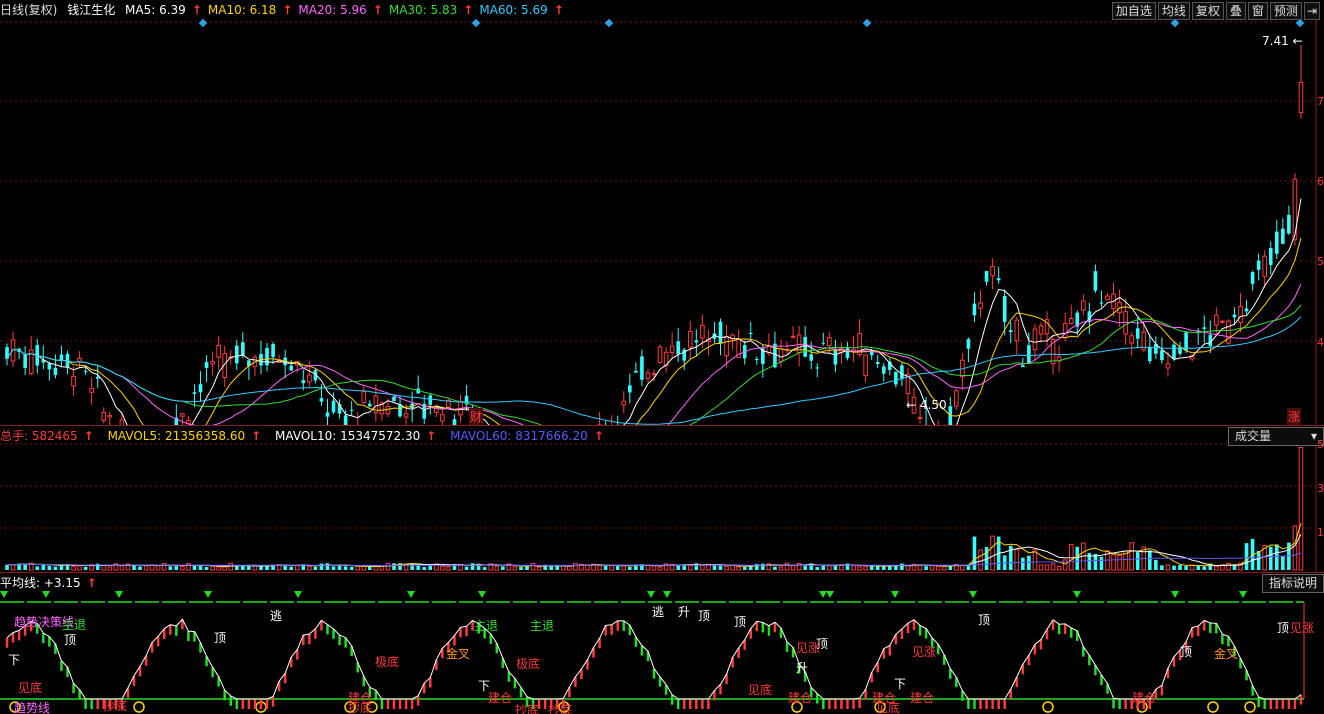 Image resolution: width=1324 pixels, height=714 pixels. What do you see at coordinates (984, 620) in the screenshot?
I see `signal-label: 顶` at bounding box center [984, 620].